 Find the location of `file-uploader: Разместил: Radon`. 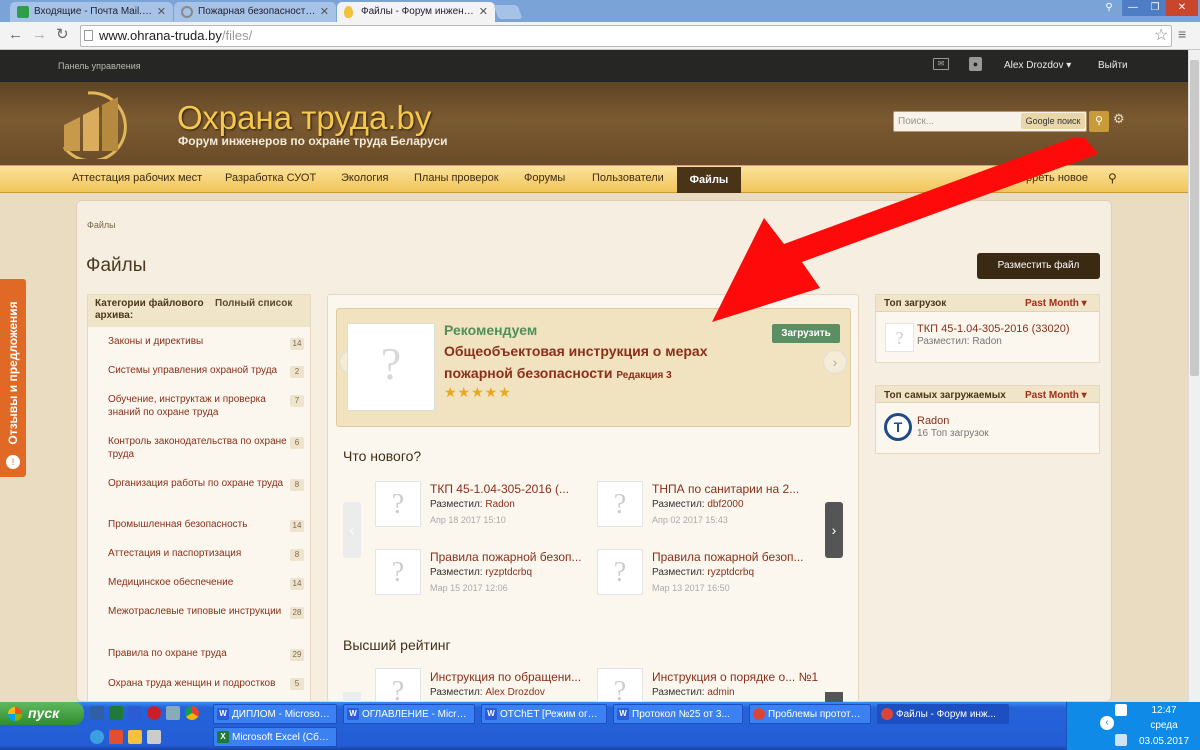

file-uploader: Разместил: Radon is located at coordinates (472, 504).